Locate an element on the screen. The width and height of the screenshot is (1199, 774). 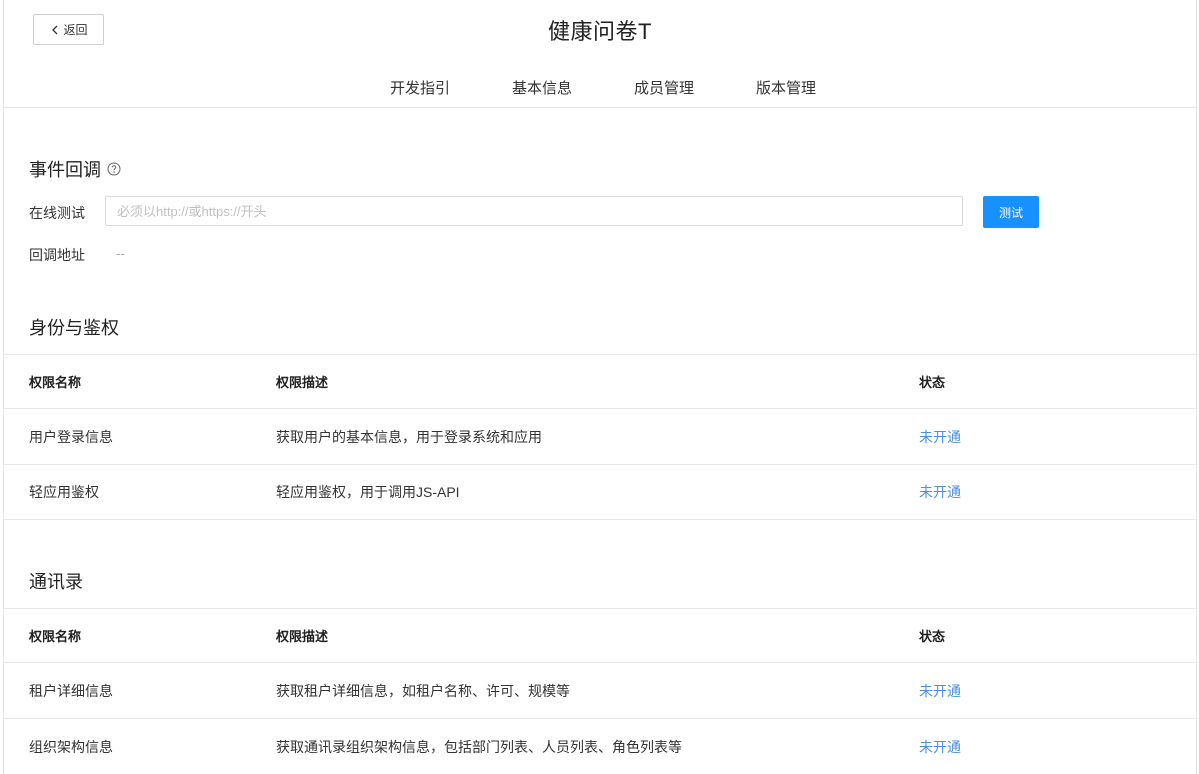
help-circle-icon is located at coordinates (114, 169).